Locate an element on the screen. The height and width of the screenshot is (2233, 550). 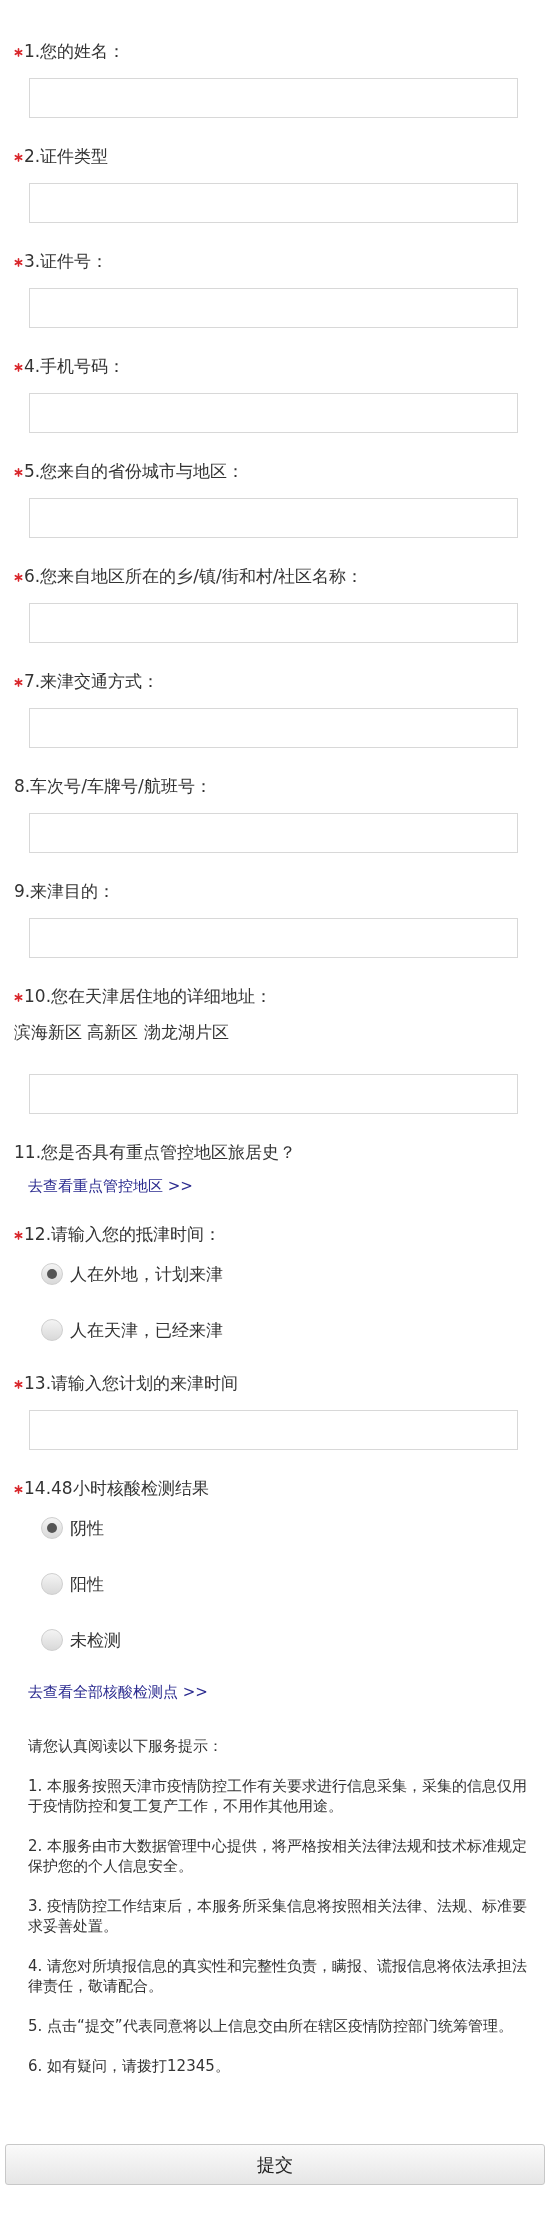
notice-intro: 请您认真阅读以下服务提示： is located at coordinates (126, 1746).